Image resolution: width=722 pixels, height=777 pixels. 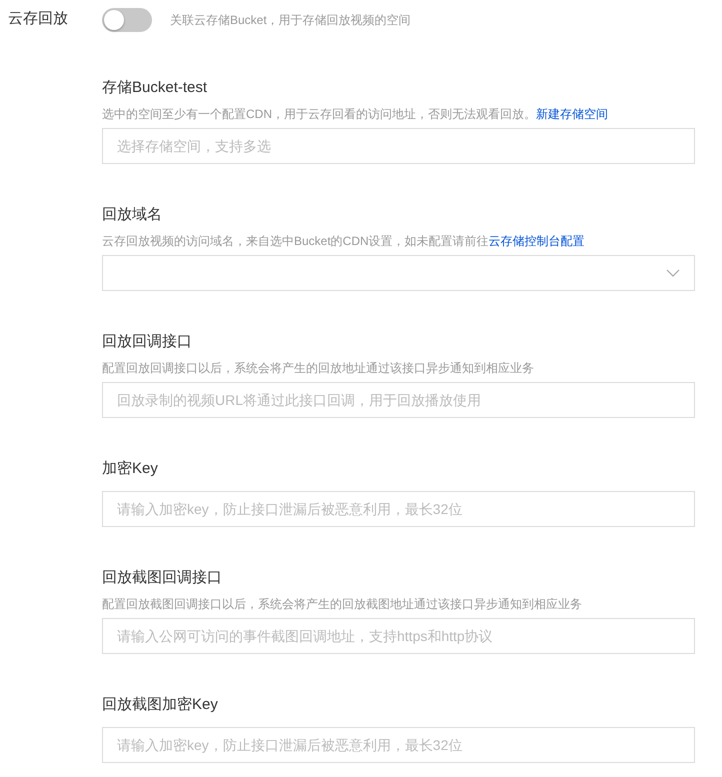 What do you see at coordinates (160, 705) in the screenshot?
I see `field-title: 回放截图加密Key` at bounding box center [160, 705].